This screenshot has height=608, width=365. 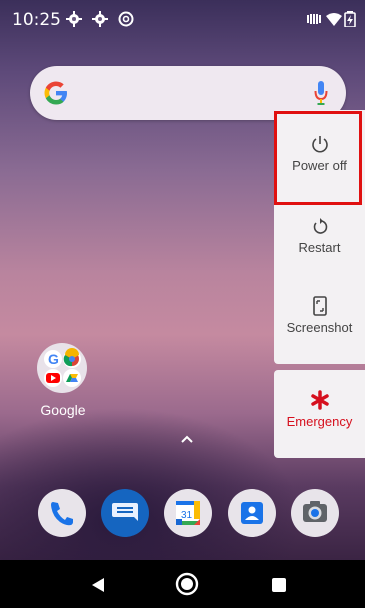 I want to click on home-icon, so click(x=187, y=584).